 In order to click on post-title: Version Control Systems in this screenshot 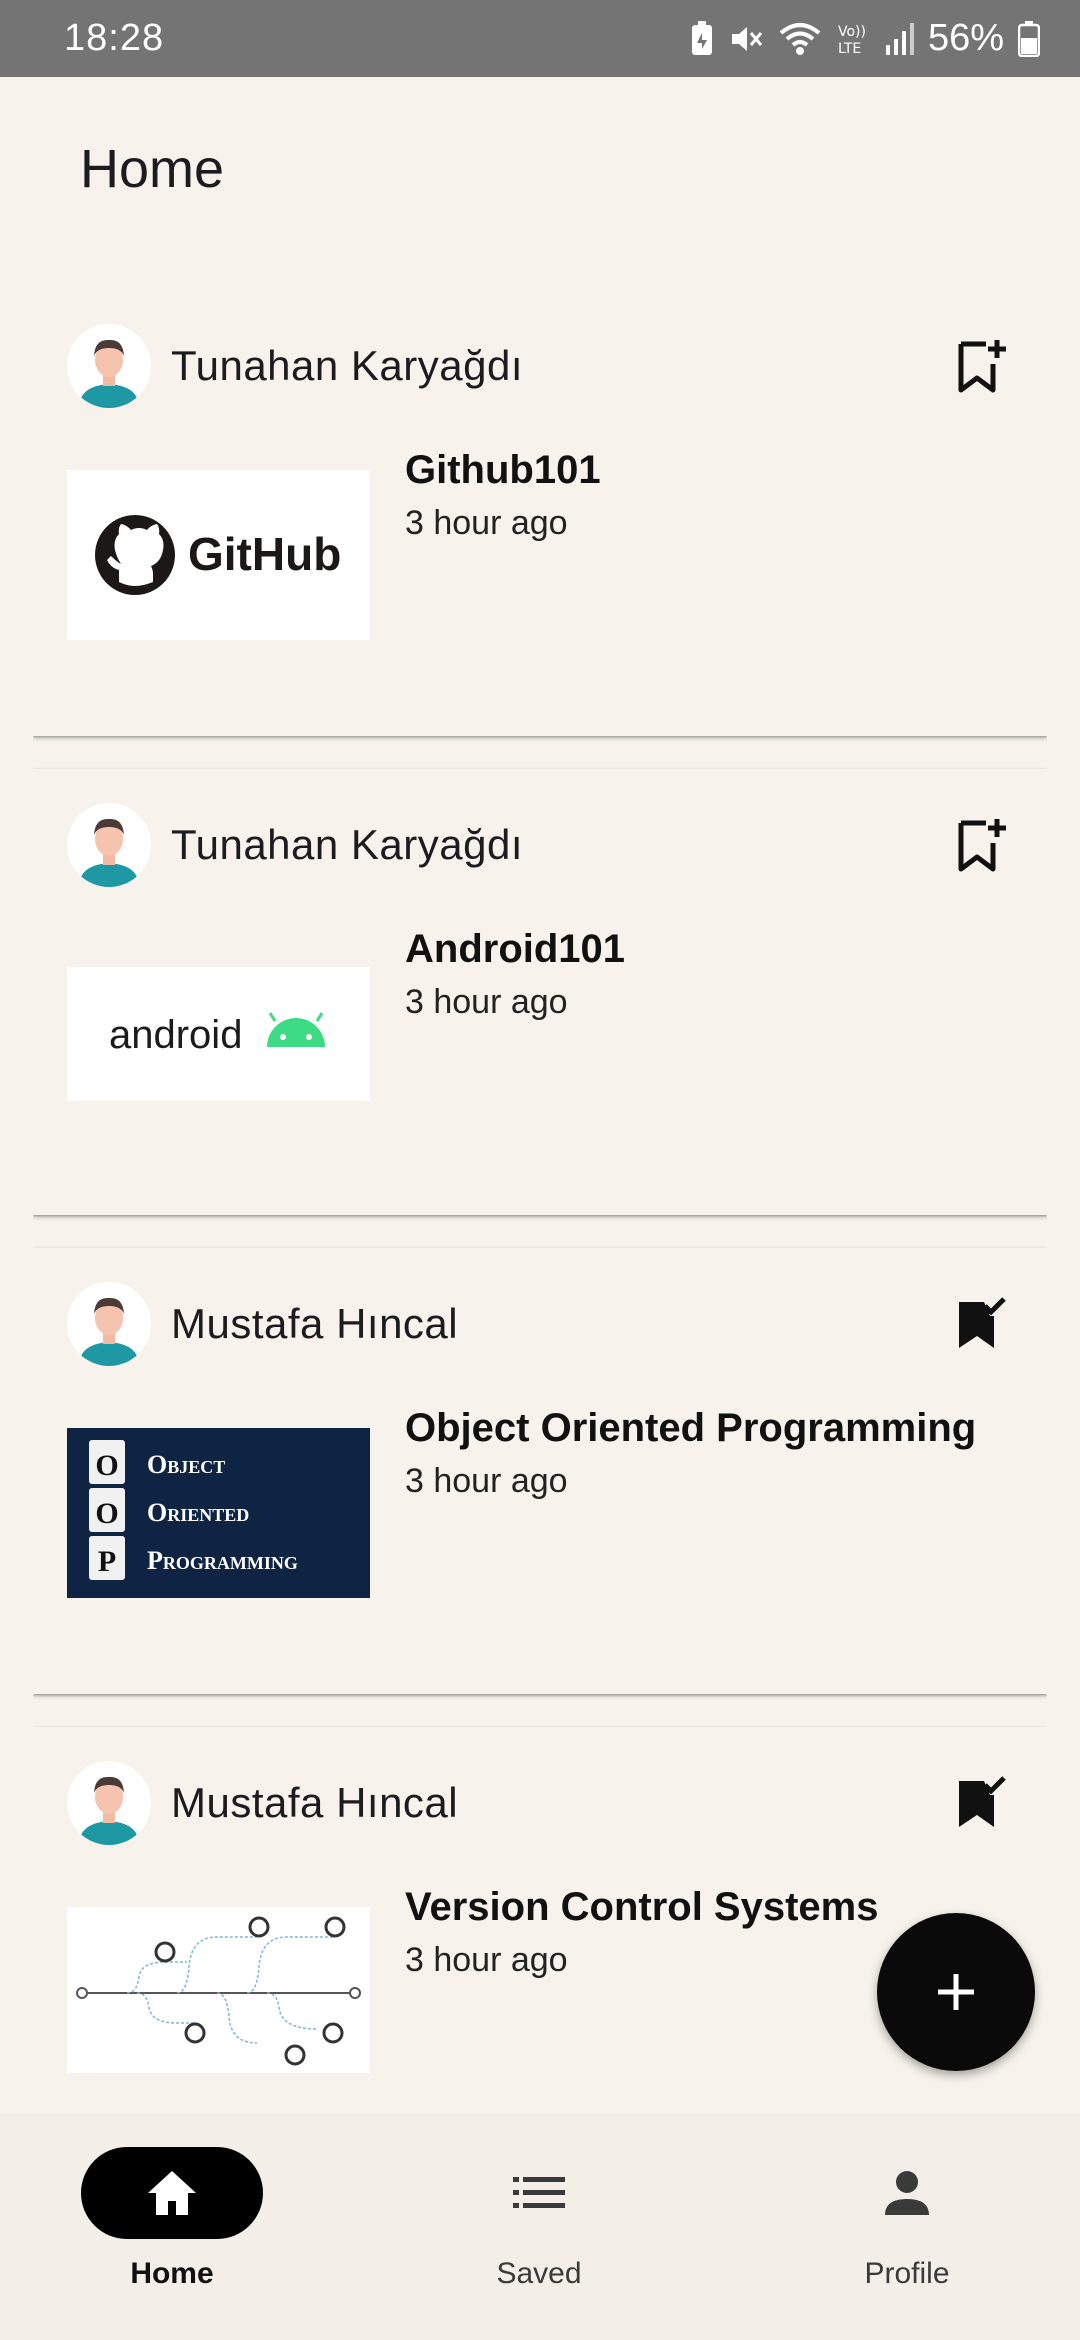, I will do `click(641, 1907)`.